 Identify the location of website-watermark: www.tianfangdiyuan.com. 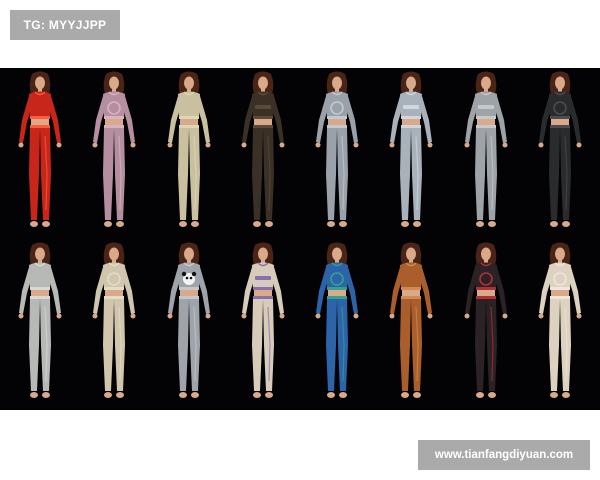
(504, 455).